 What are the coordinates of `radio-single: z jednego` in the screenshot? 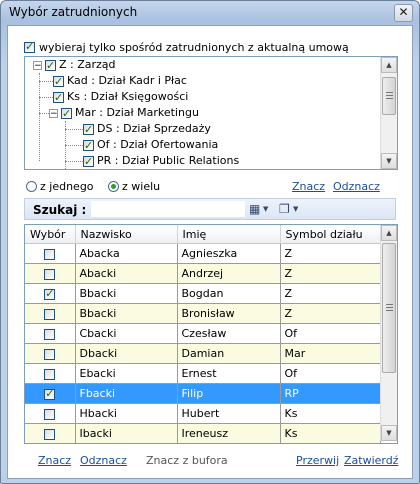 It's located at (60, 186).